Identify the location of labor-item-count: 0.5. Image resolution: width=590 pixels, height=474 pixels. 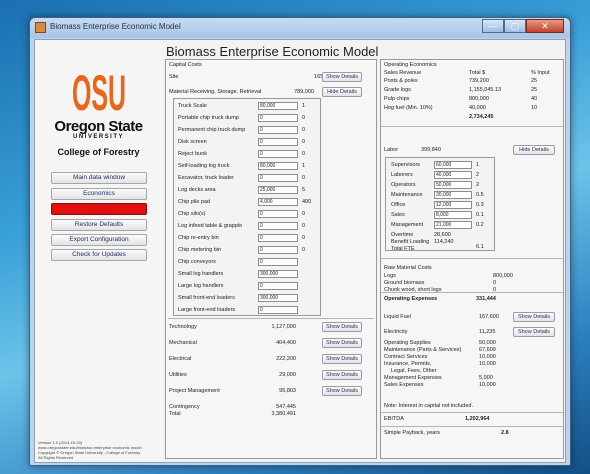
(480, 195).